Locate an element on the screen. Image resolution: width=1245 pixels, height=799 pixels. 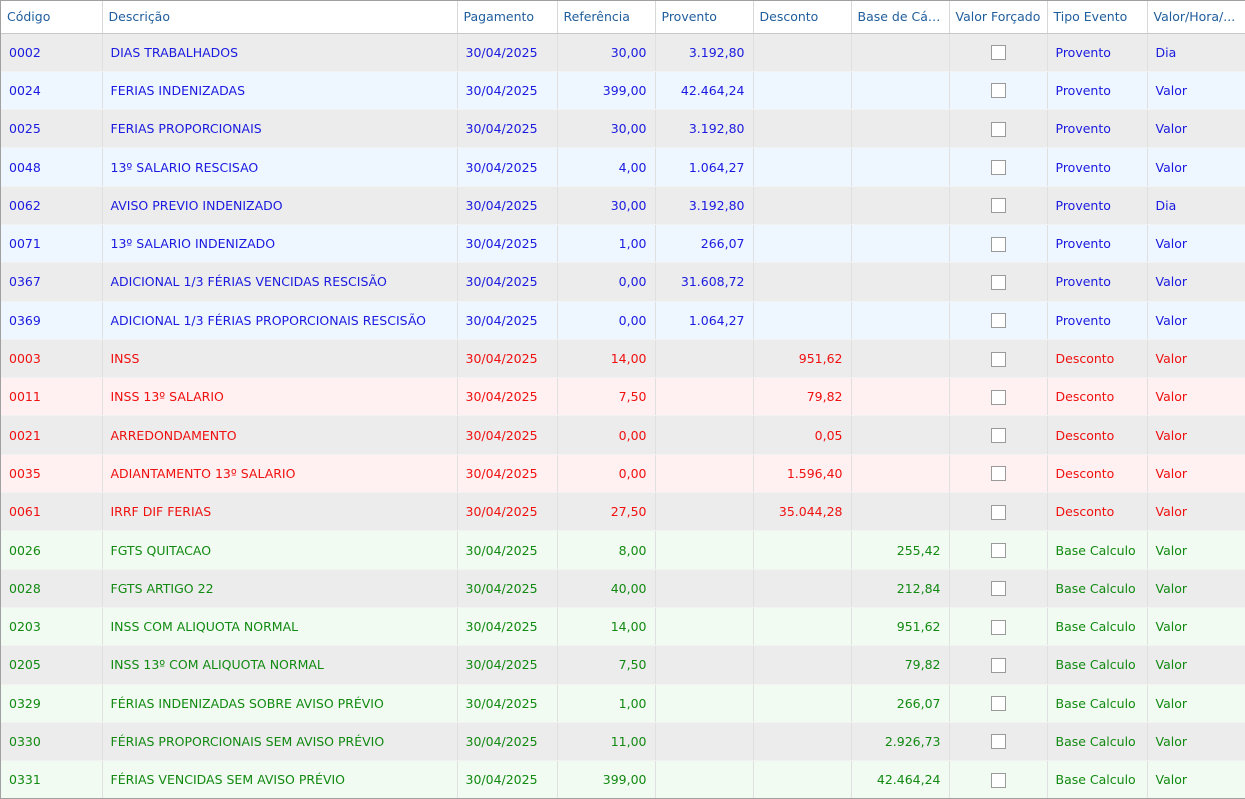
cell-codigo: 0331 is located at coordinates (52, 779).